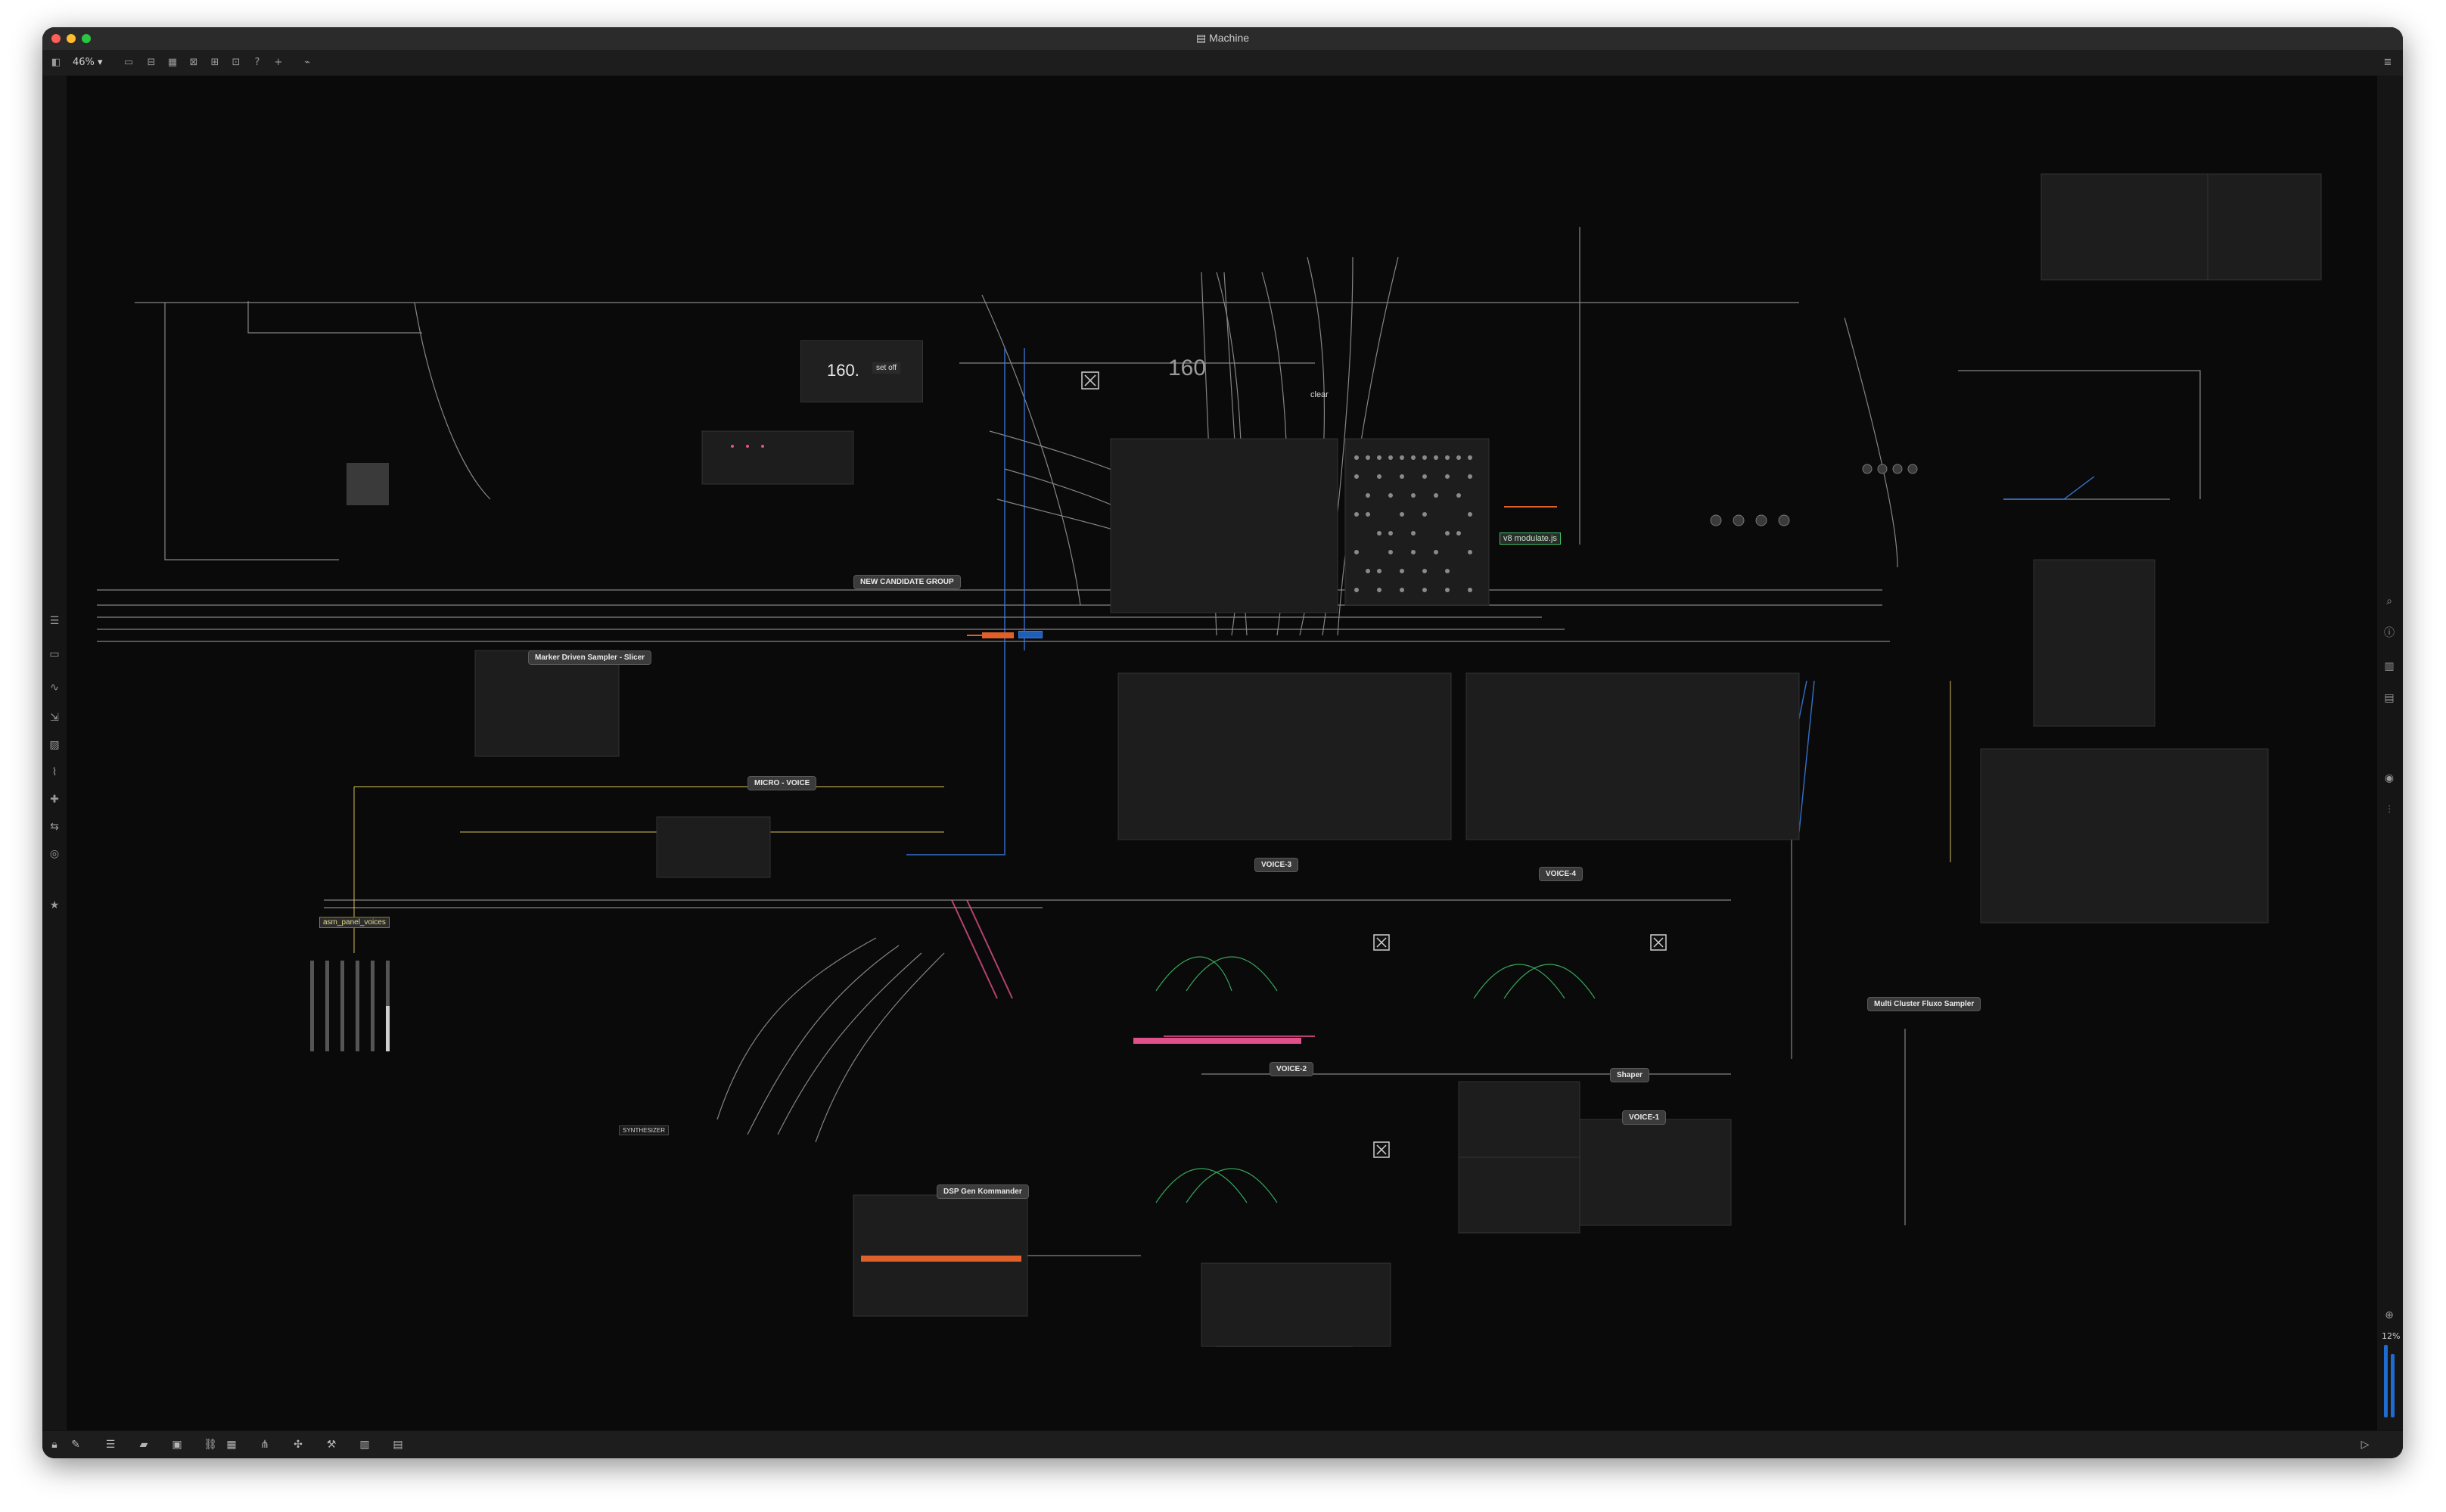  Describe the element at coordinates (177, 1444) in the screenshot. I see `console-icon: ▣` at that location.